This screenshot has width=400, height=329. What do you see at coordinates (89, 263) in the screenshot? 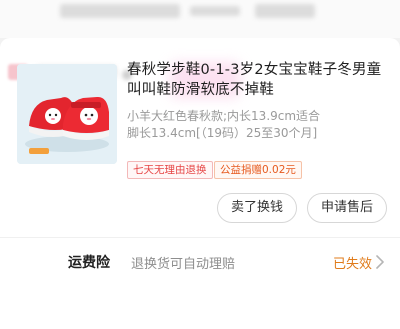
I see `freight-insurance-label: 运费险` at bounding box center [89, 263].